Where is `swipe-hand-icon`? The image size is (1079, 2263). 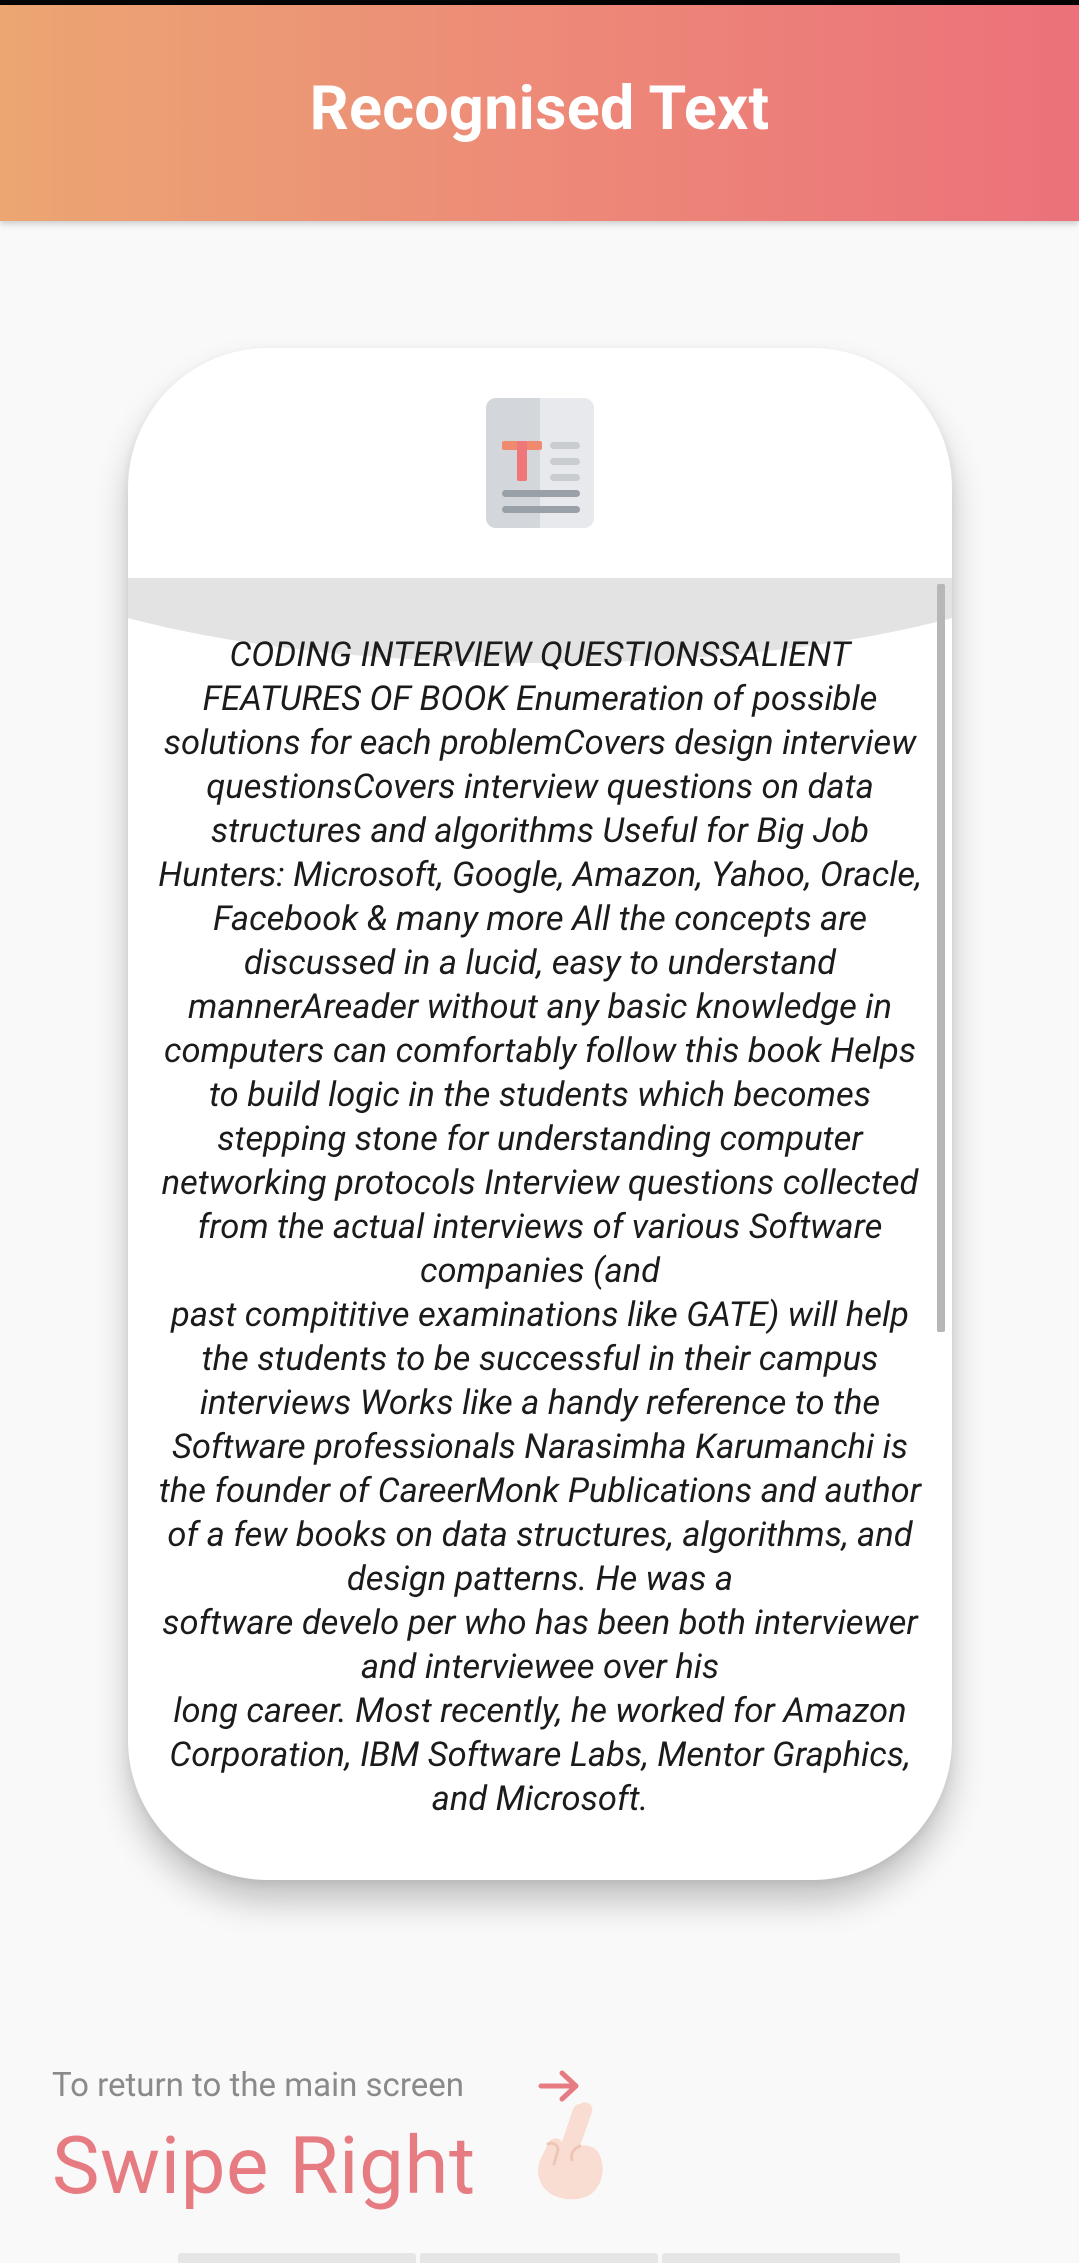
swipe-hand-icon is located at coordinates (570, 2151).